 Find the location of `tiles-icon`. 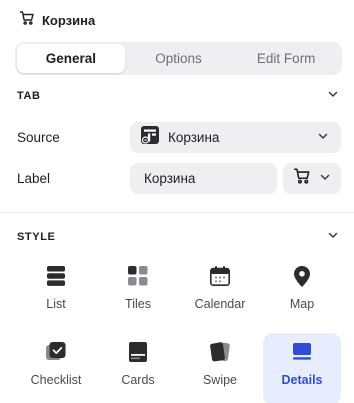

tiles-icon is located at coordinates (138, 276).